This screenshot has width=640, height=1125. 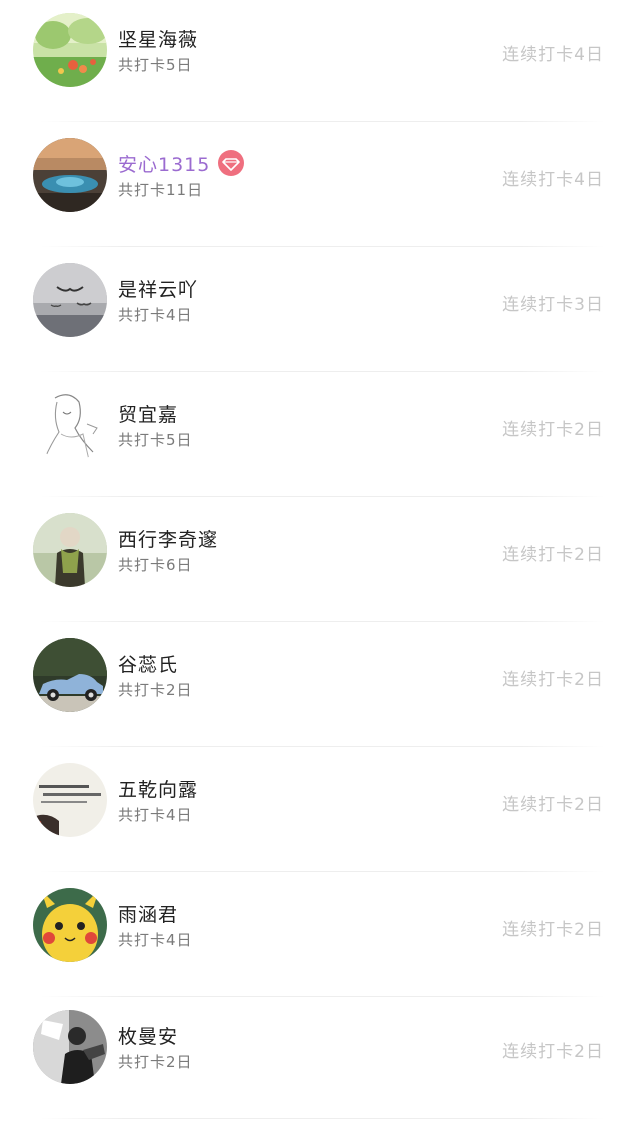 What do you see at coordinates (158, 789) in the screenshot?
I see `username: 五乾向露` at bounding box center [158, 789].